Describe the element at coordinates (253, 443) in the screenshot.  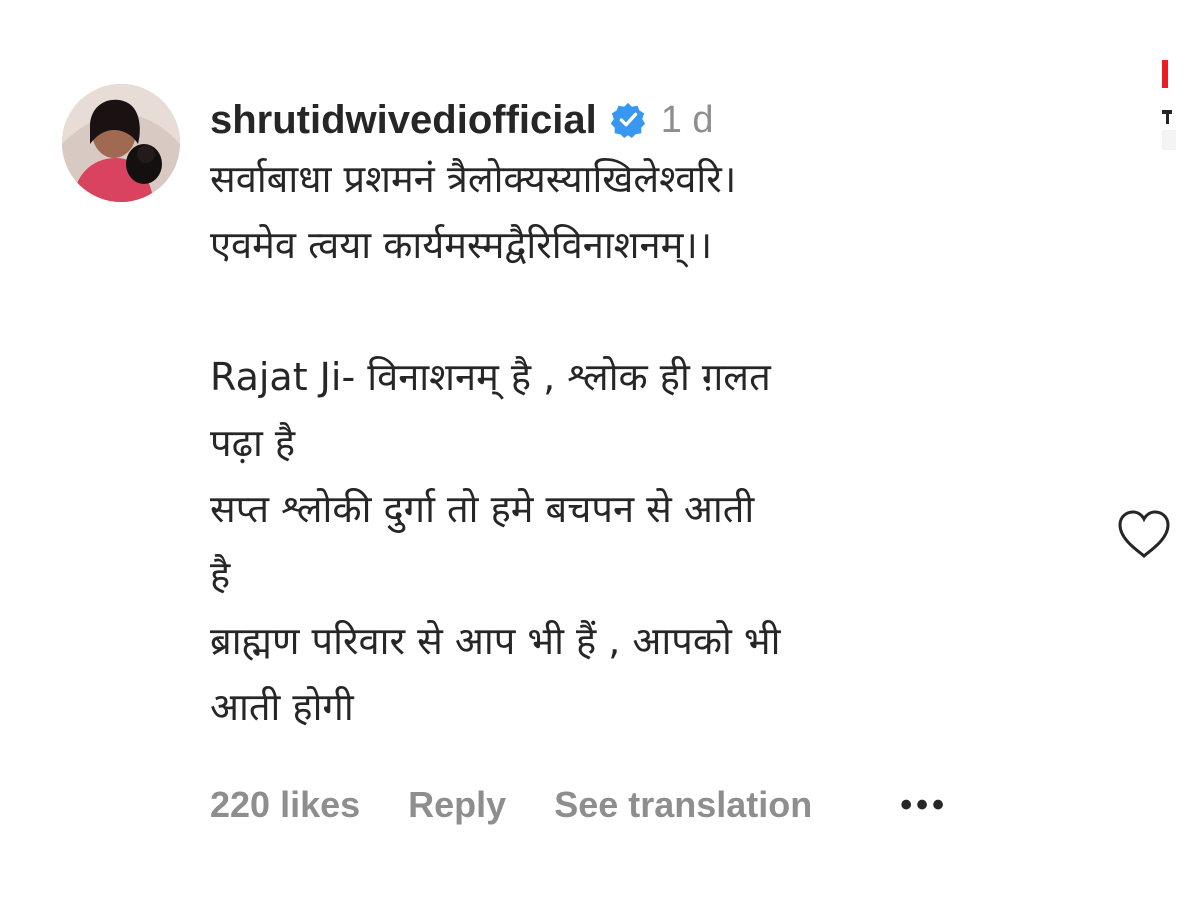
I see `comment-text-line: पढ़ा है` at that location.